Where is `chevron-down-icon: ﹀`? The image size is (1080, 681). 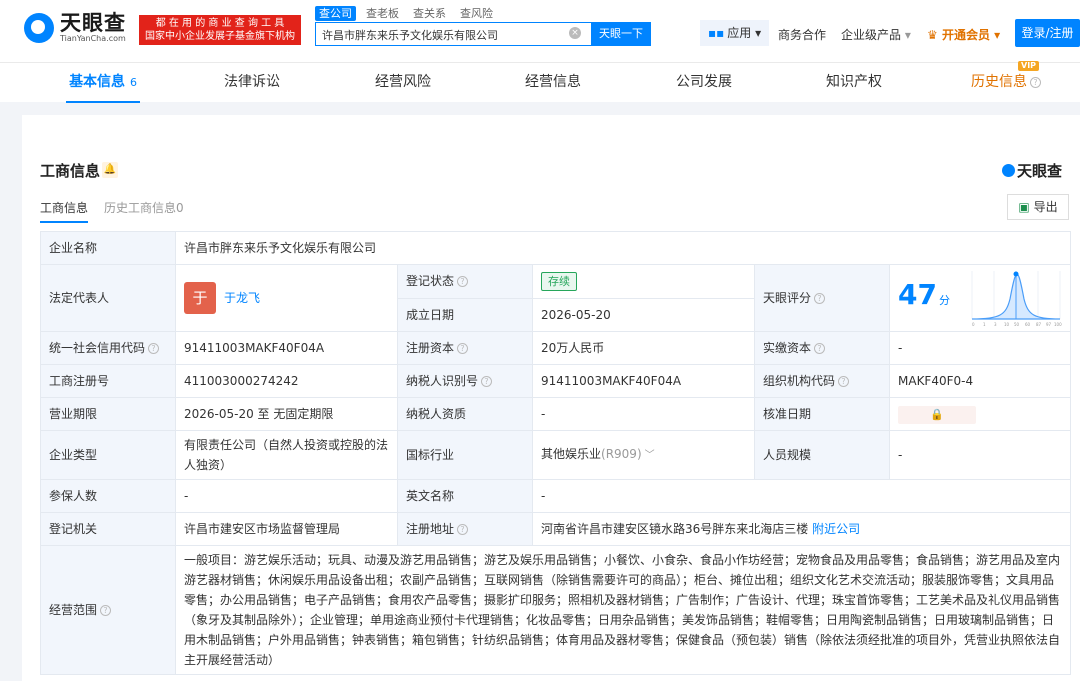
chevron-down-icon: ﹀ is located at coordinates (649, 455).